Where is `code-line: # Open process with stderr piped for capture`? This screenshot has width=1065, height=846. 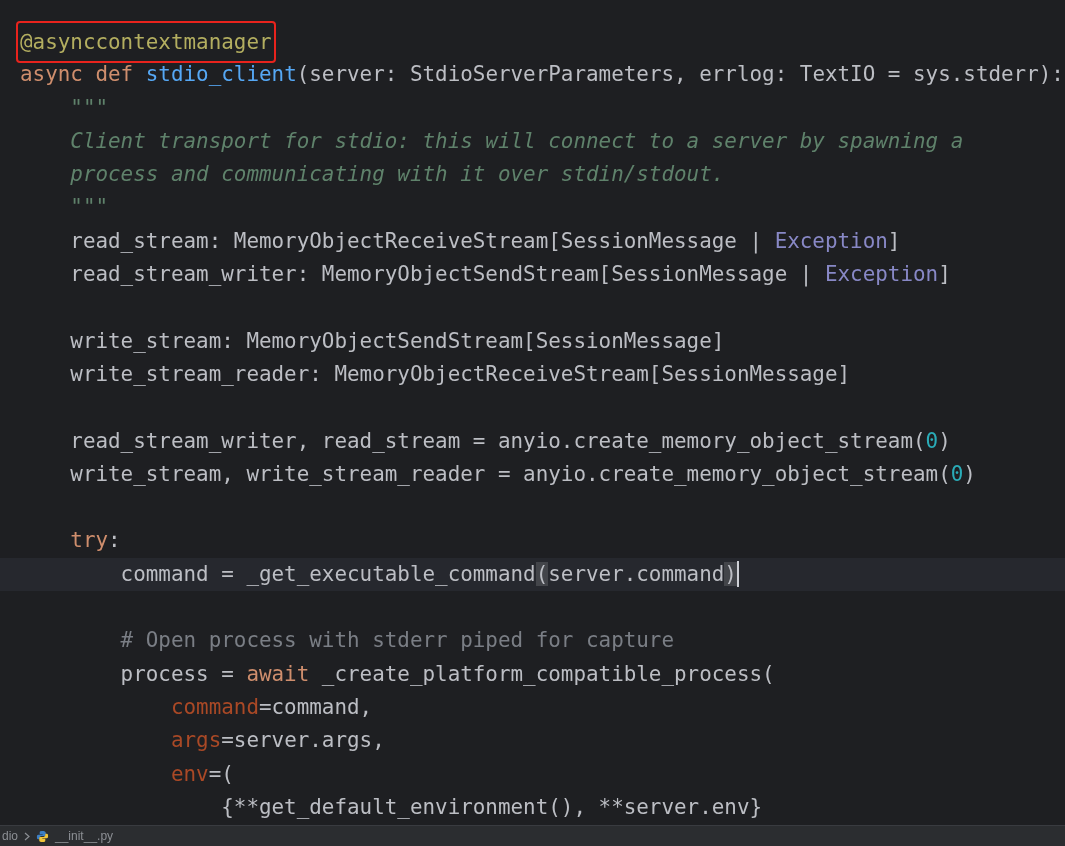 code-line: # Open process with stderr piped for capture is located at coordinates (397, 641).